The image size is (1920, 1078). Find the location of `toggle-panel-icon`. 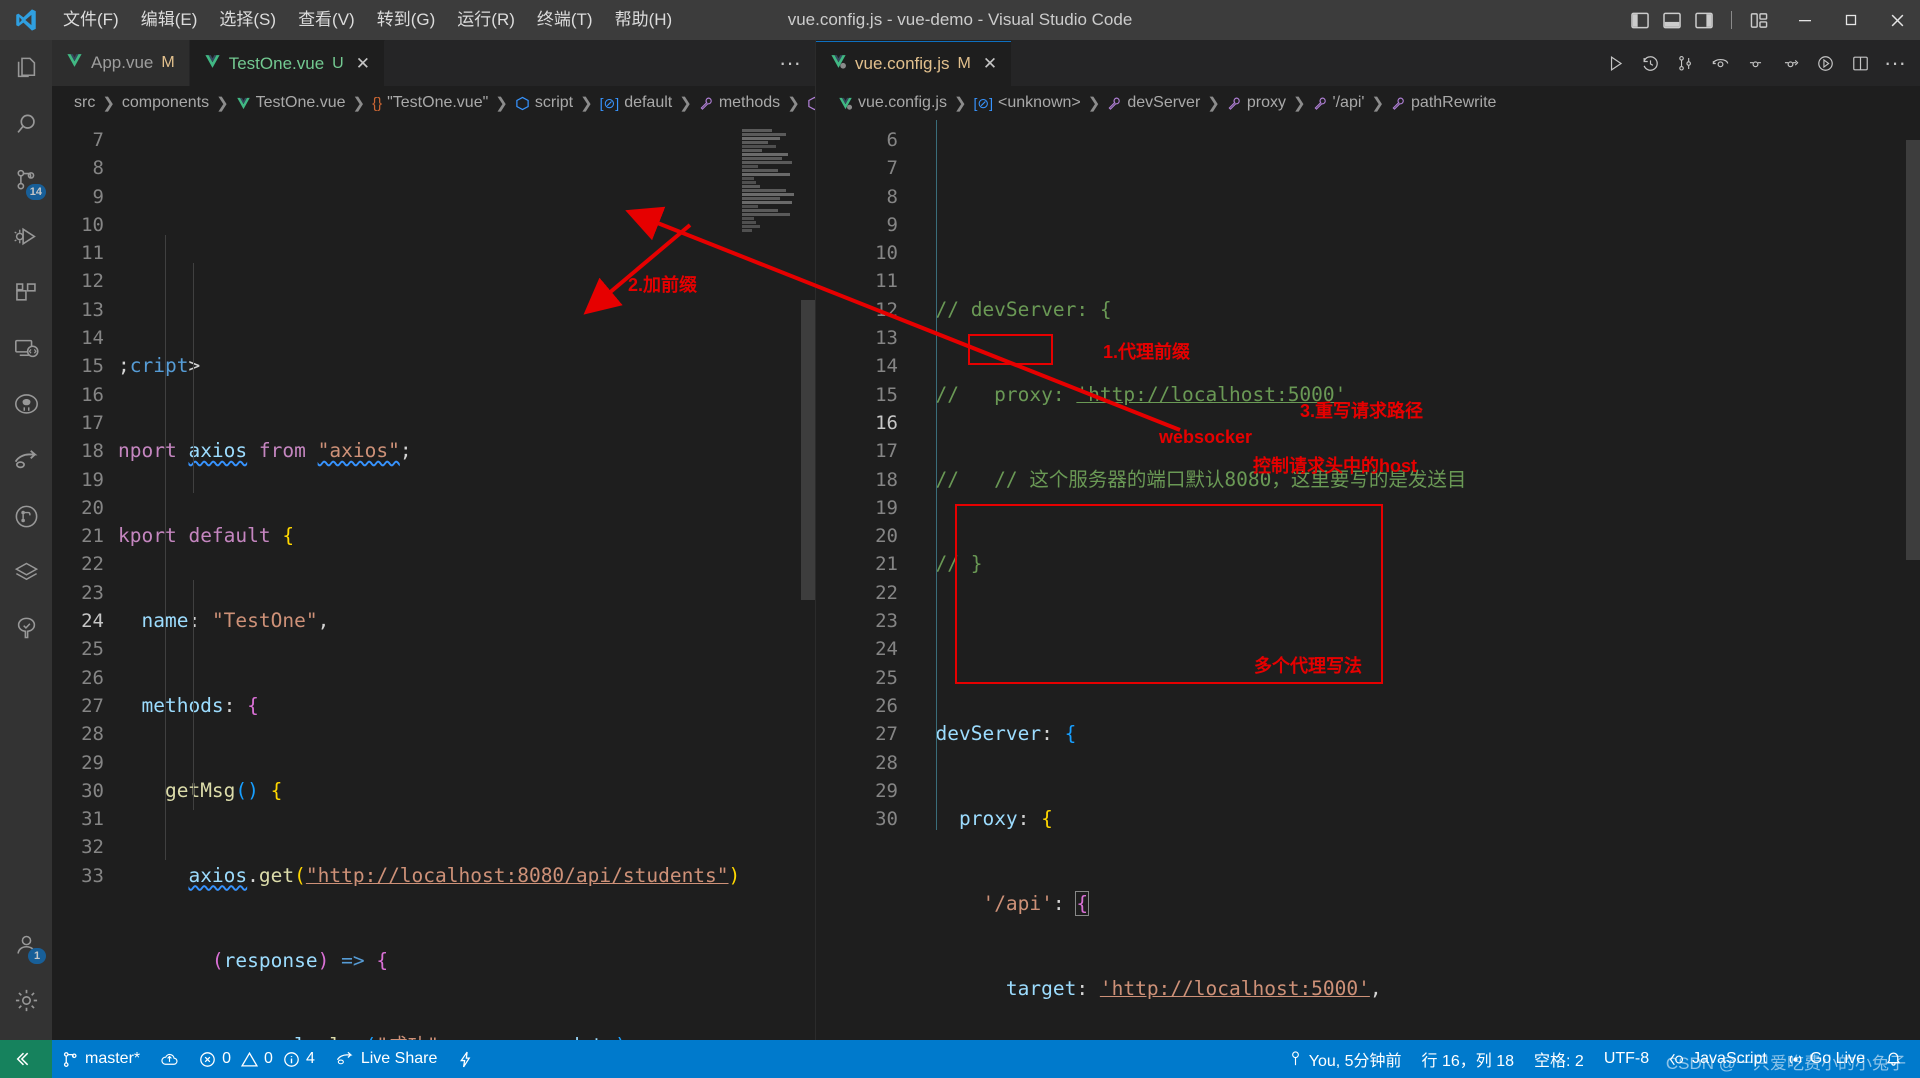

toggle-panel-icon is located at coordinates (1672, 20).